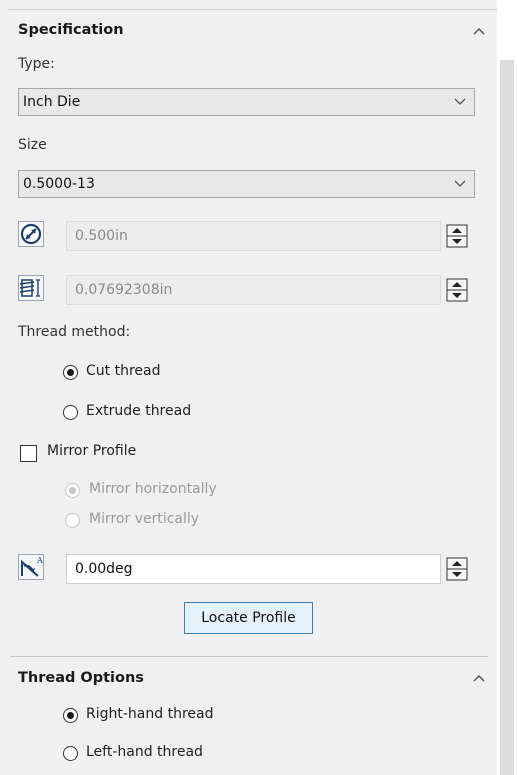  Describe the element at coordinates (71, 30) in the screenshot. I see `specification-title: Specification` at that location.